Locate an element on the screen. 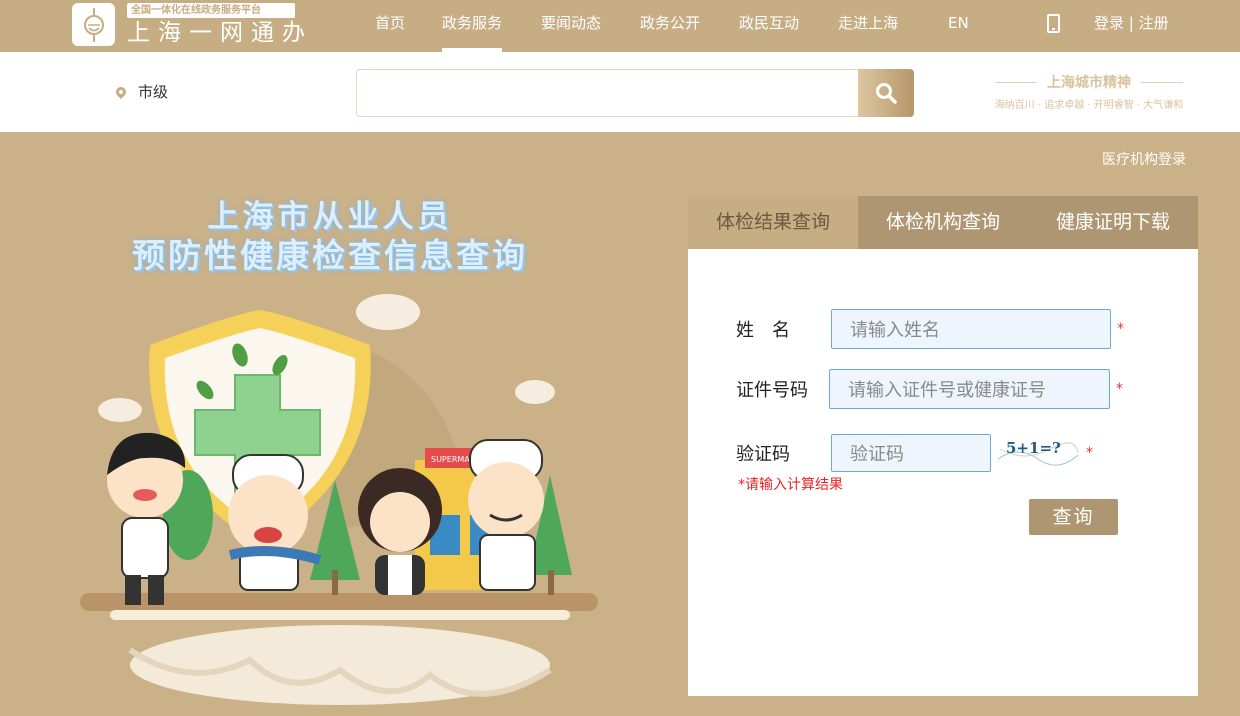 The image size is (1240, 716). city-spirit-motto: 海纳百川 · 追求卓越 · 开明睿智 · 大气谦和 is located at coordinates (1089, 105).